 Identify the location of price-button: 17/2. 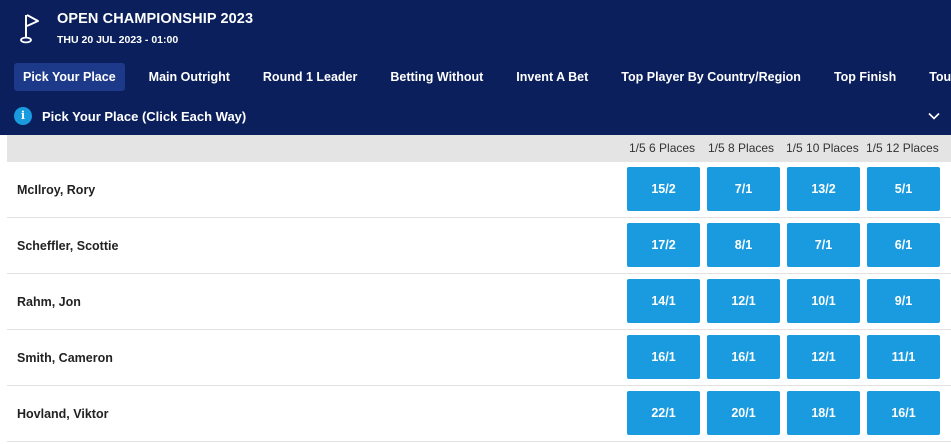
(663, 245).